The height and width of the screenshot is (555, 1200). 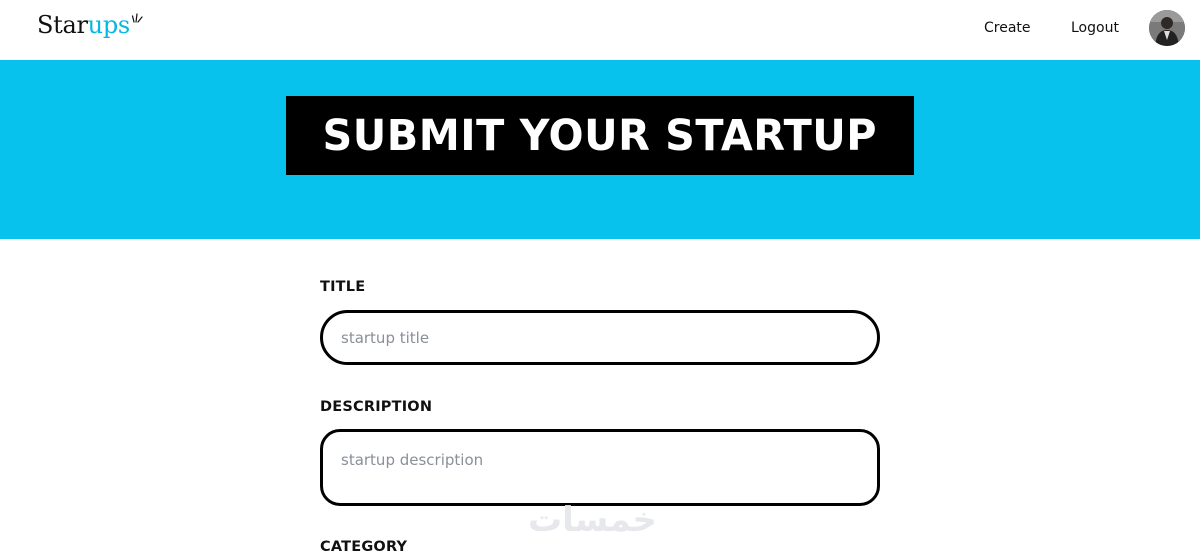 I want to click on sparkle-rays-icon, so click(x=137, y=18).